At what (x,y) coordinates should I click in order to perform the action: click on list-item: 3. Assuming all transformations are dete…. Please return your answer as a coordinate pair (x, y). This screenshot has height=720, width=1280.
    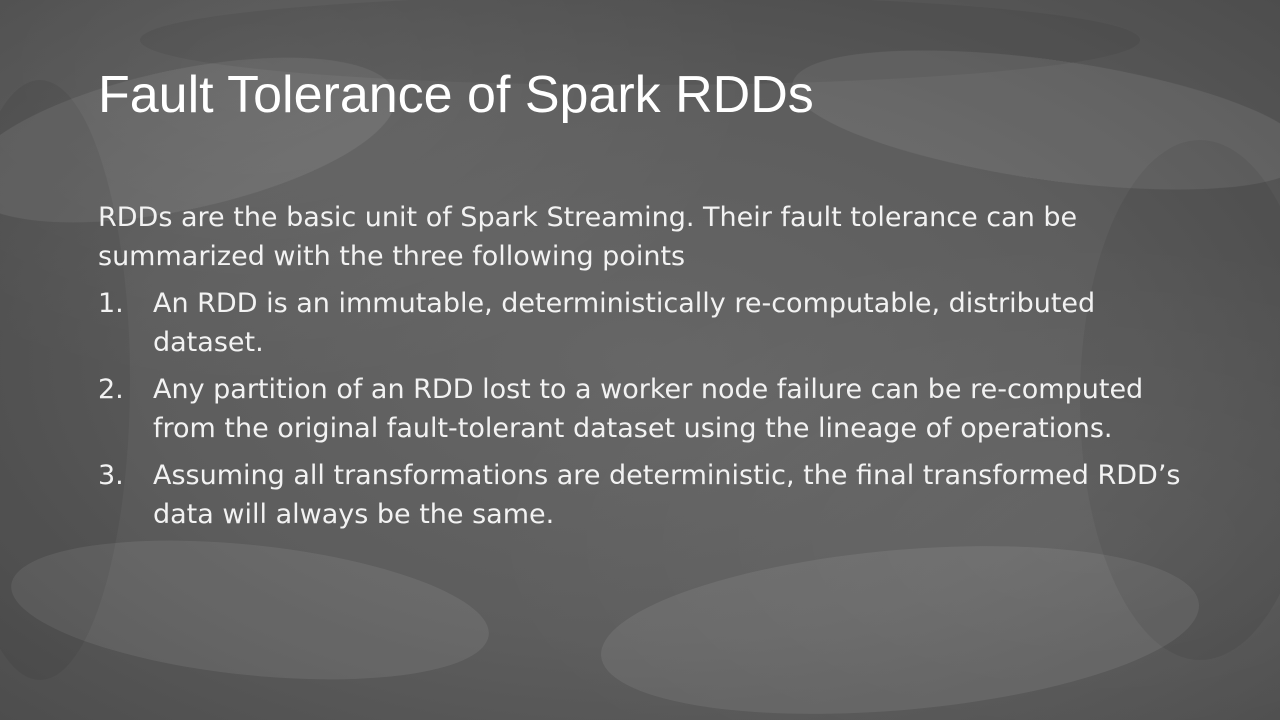
    Looking at the image, I should click on (648, 495).